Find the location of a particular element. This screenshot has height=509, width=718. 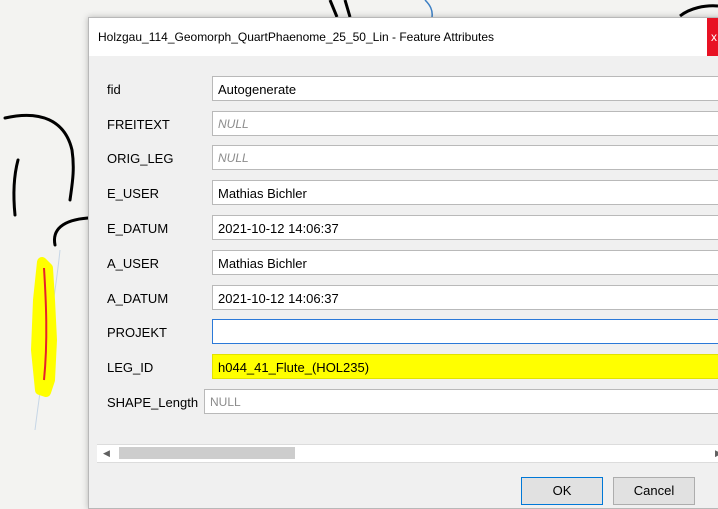

cancel-button: Cancel is located at coordinates (654, 491).